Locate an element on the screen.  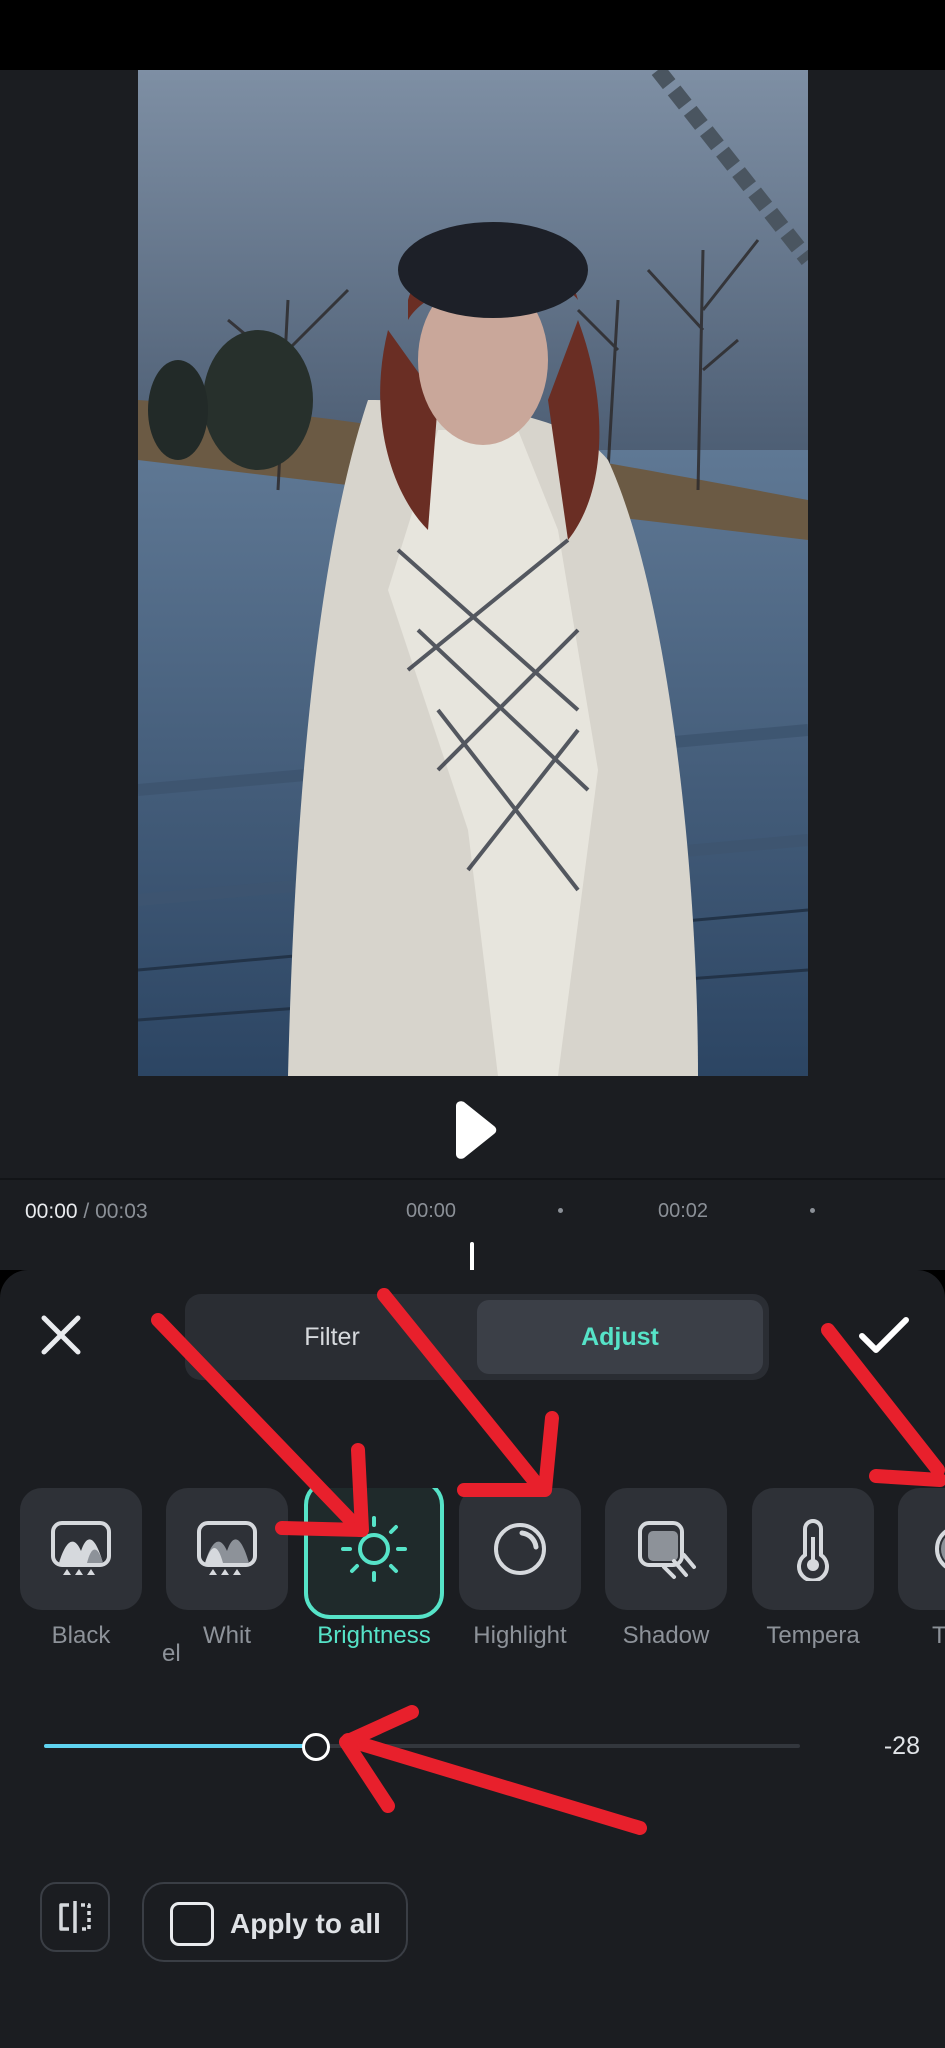
tool-highlight: Highlight is located at coordinates (520, 1569).